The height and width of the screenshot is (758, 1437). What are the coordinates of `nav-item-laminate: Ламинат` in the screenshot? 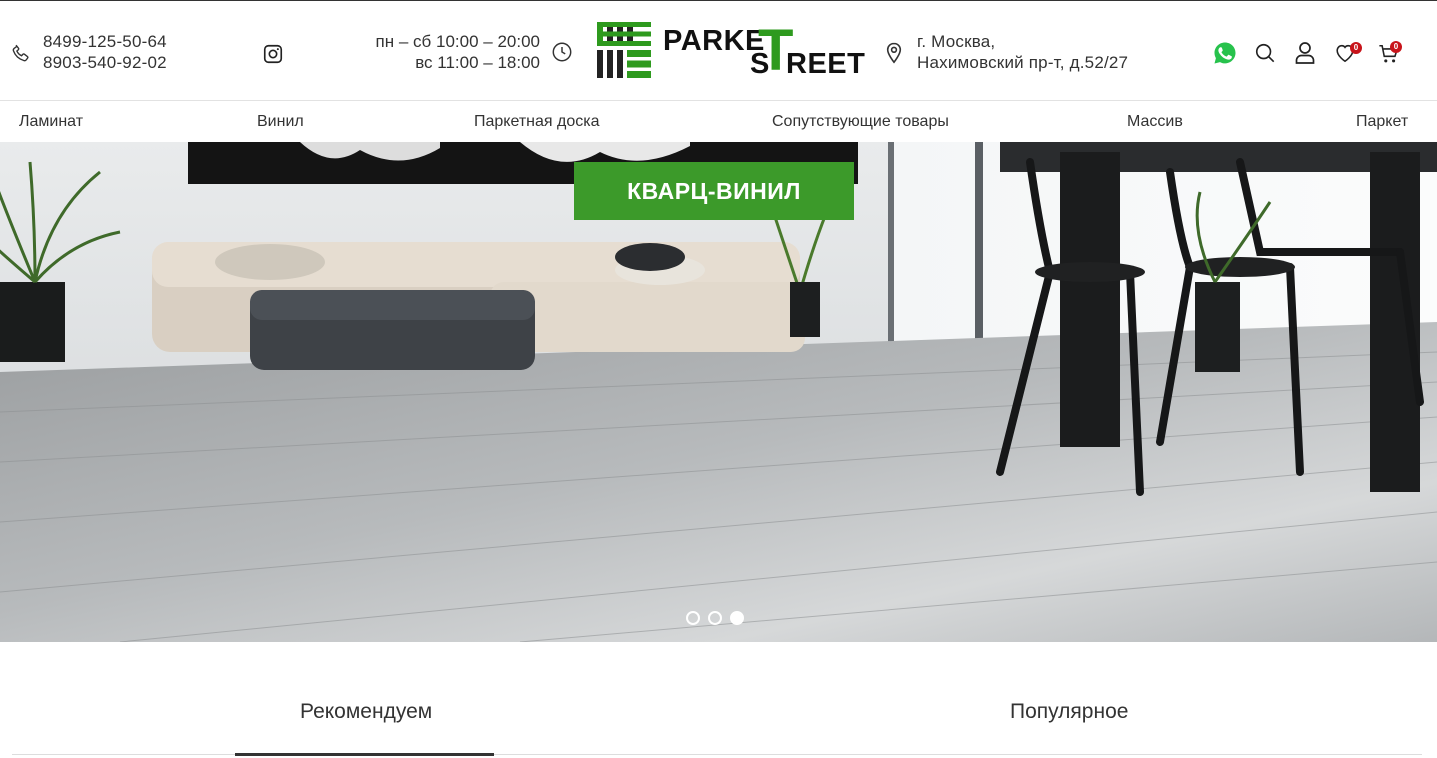 It's located at (51, 122).